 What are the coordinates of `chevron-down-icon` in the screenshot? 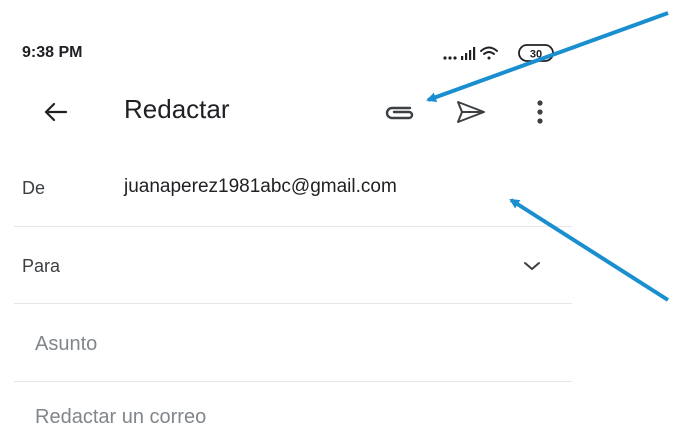 It's located at (532, 266).